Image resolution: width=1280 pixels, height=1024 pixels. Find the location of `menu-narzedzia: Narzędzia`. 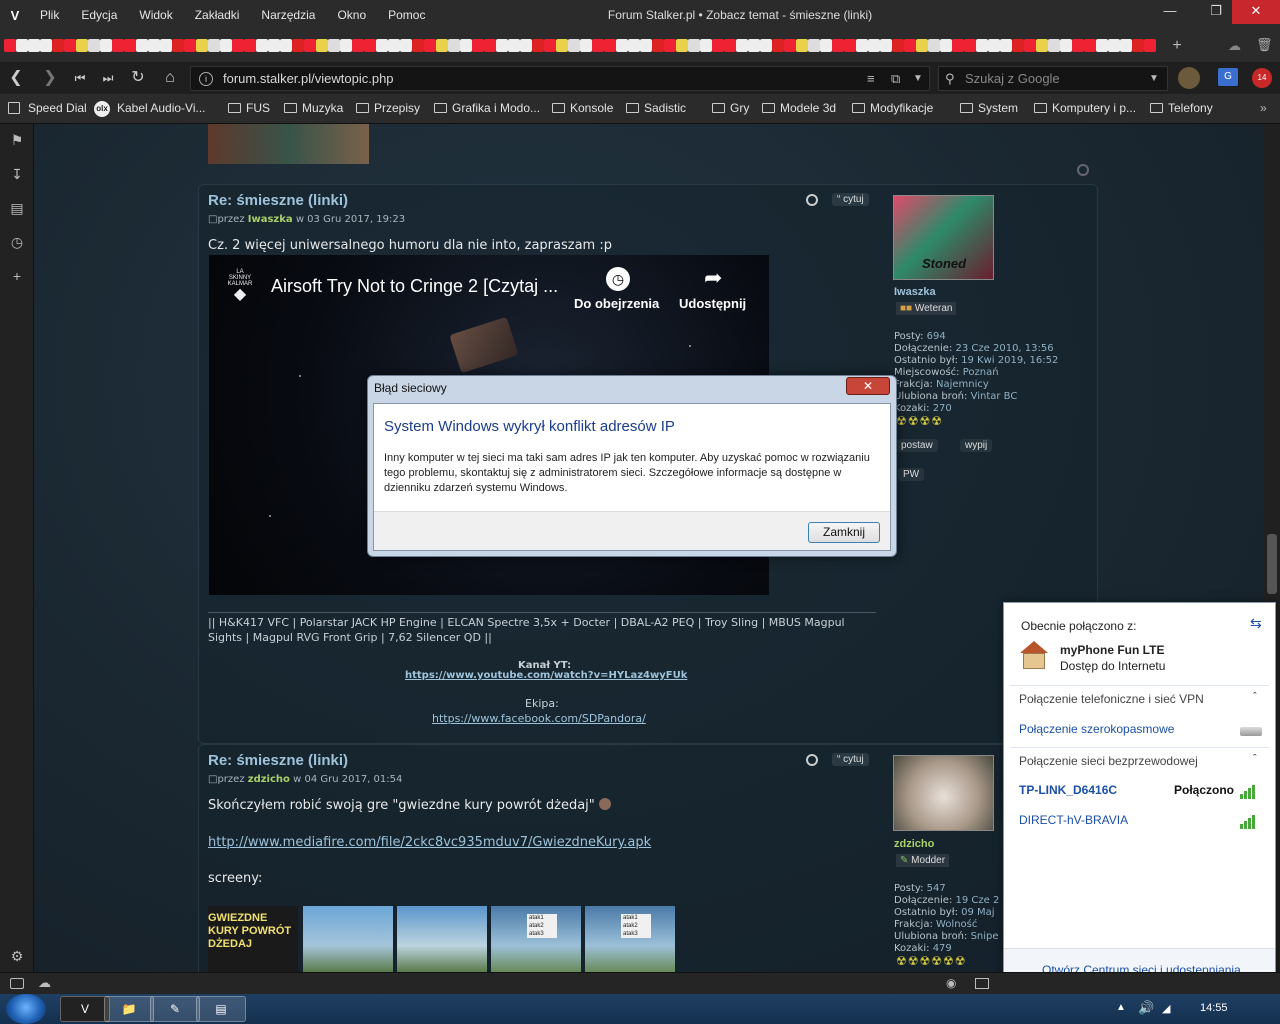

menu-narzedzia: Narzędzia is located at coordinates (289, 15).